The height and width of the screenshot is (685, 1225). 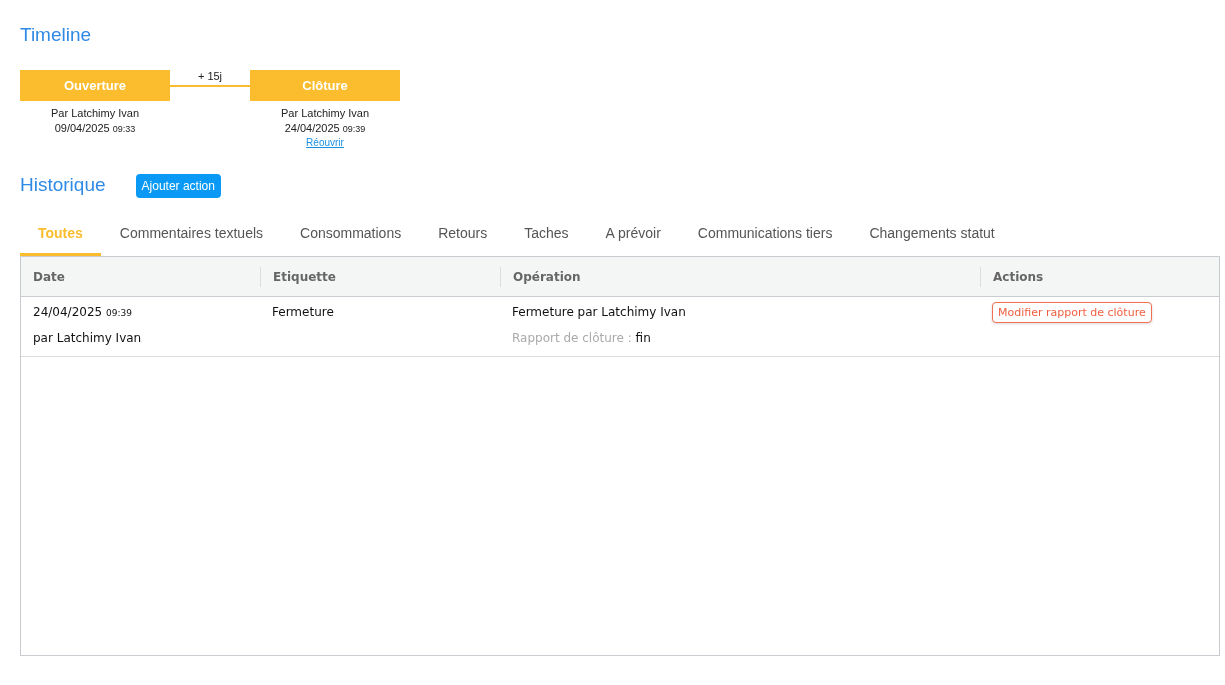 What do you see at coordinates (210, 77) in the screenshot?
I see `duration-label: + 15j` at bounding box center [210, 77].